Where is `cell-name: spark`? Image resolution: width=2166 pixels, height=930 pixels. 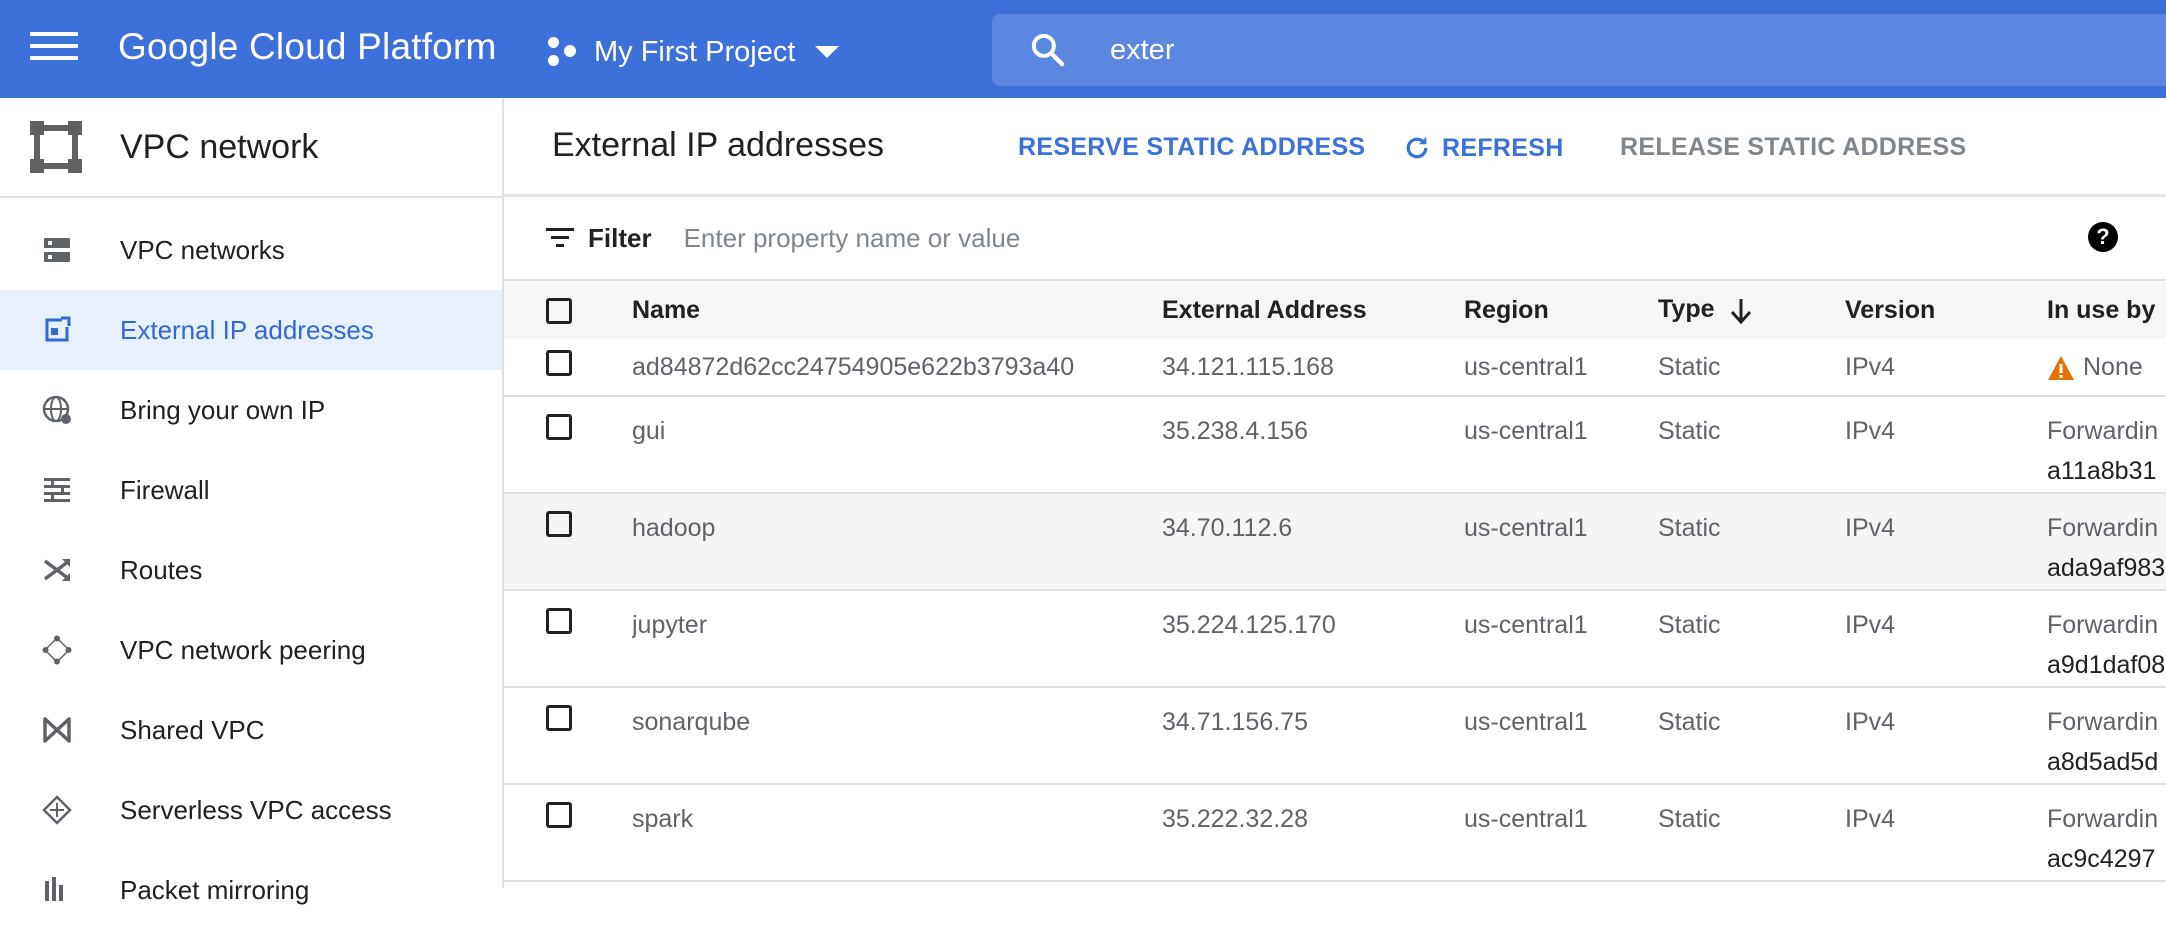 cell-name: spark is located at coordinates (663, 819).